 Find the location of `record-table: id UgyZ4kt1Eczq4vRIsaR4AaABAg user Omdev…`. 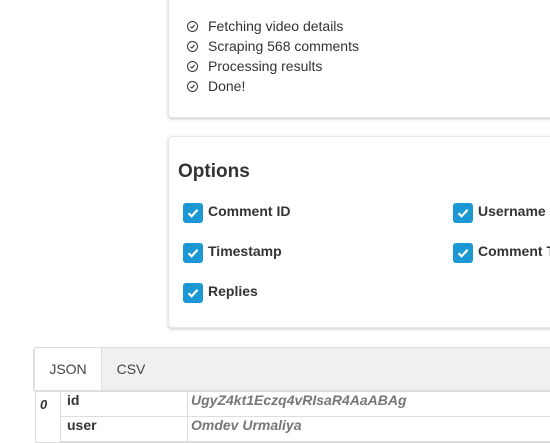

record-table: id UgyZ4kt1Eczq4vRIsaR4AaABAg user Omdev… is located at coordinates (305, 417).